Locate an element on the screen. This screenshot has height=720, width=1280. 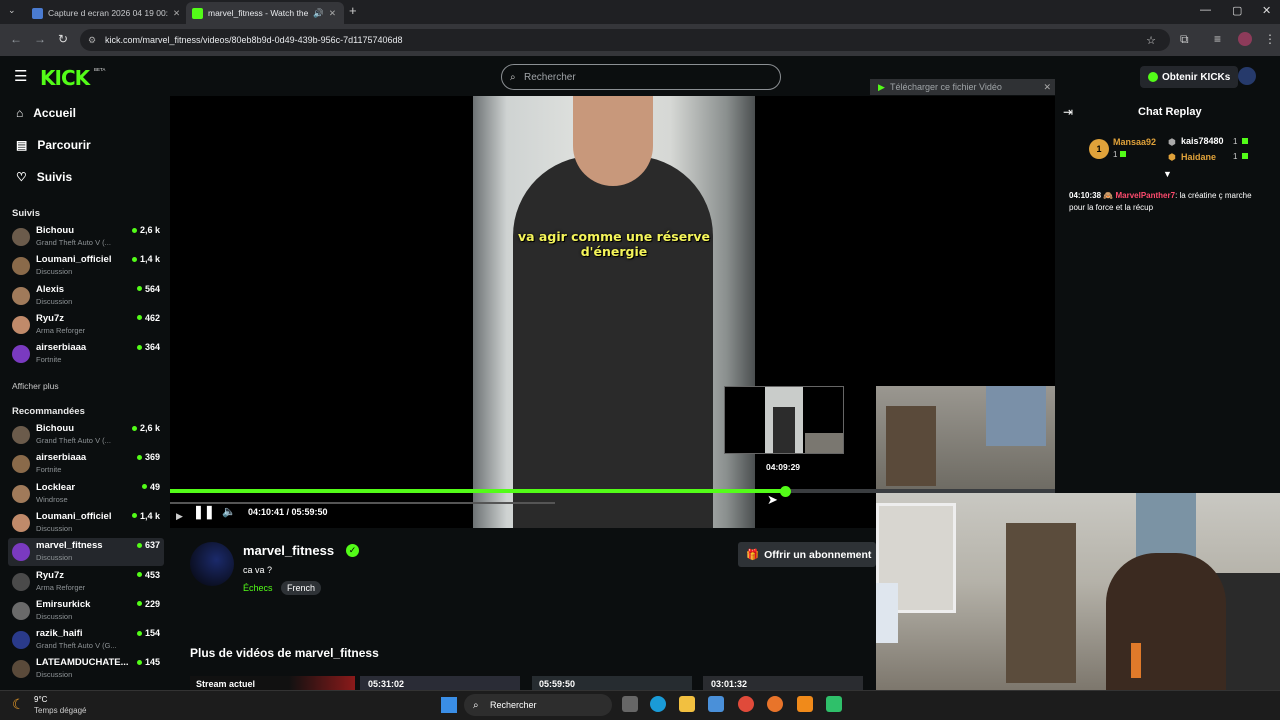
nav-browse: ▤ Parcourir is located at coordinates (53, 145).